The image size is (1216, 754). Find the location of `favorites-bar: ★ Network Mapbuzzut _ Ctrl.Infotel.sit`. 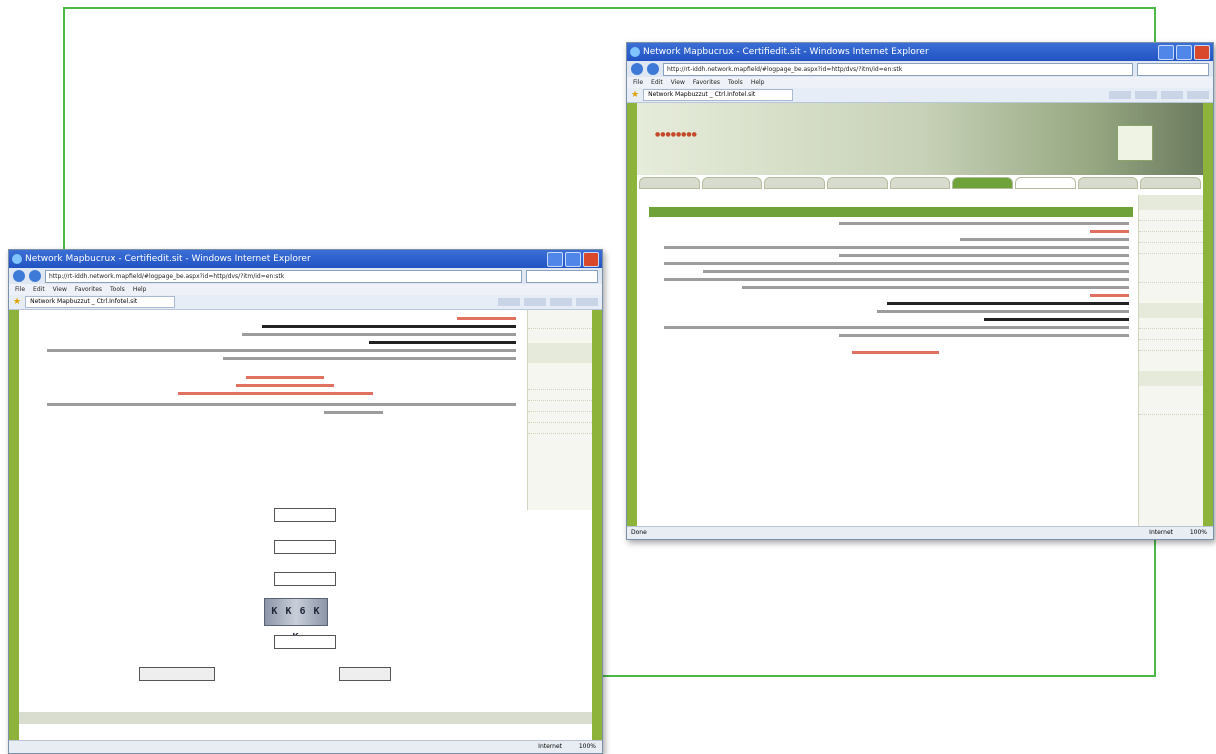

favorites-bar: ★ Network Mapbuzzut _ Ctrl.Infotel.sit is located at coordinates (305, 302).